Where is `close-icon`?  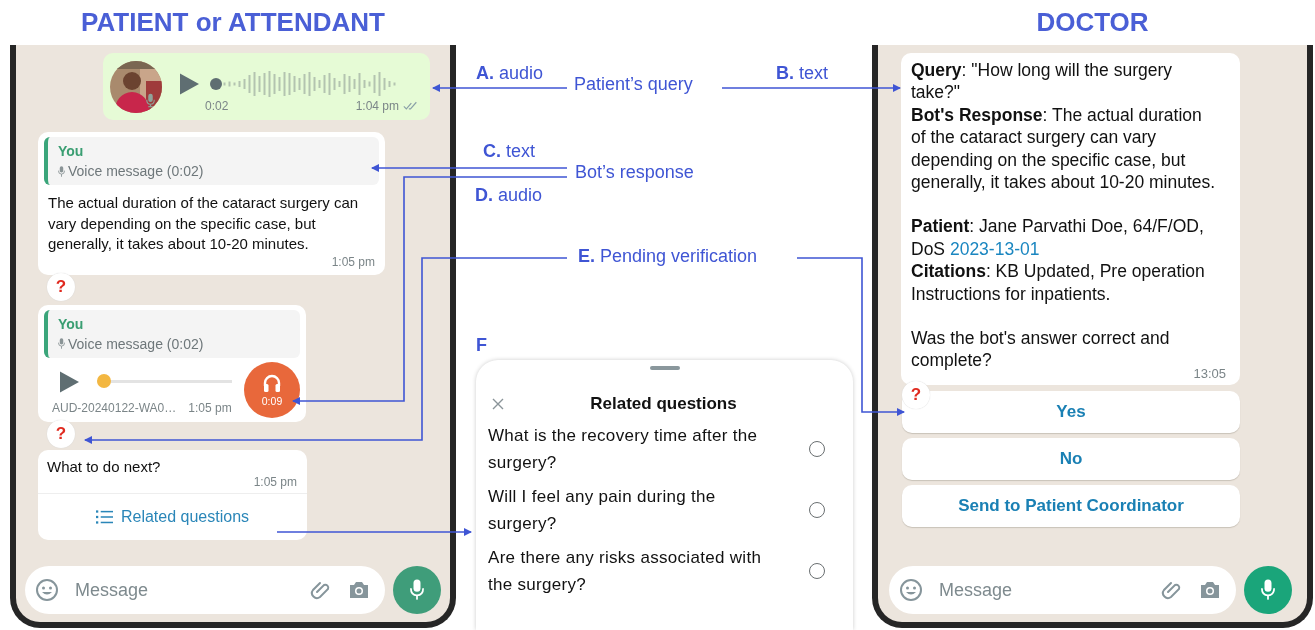
close-icon is located at coordinates (498, 404).